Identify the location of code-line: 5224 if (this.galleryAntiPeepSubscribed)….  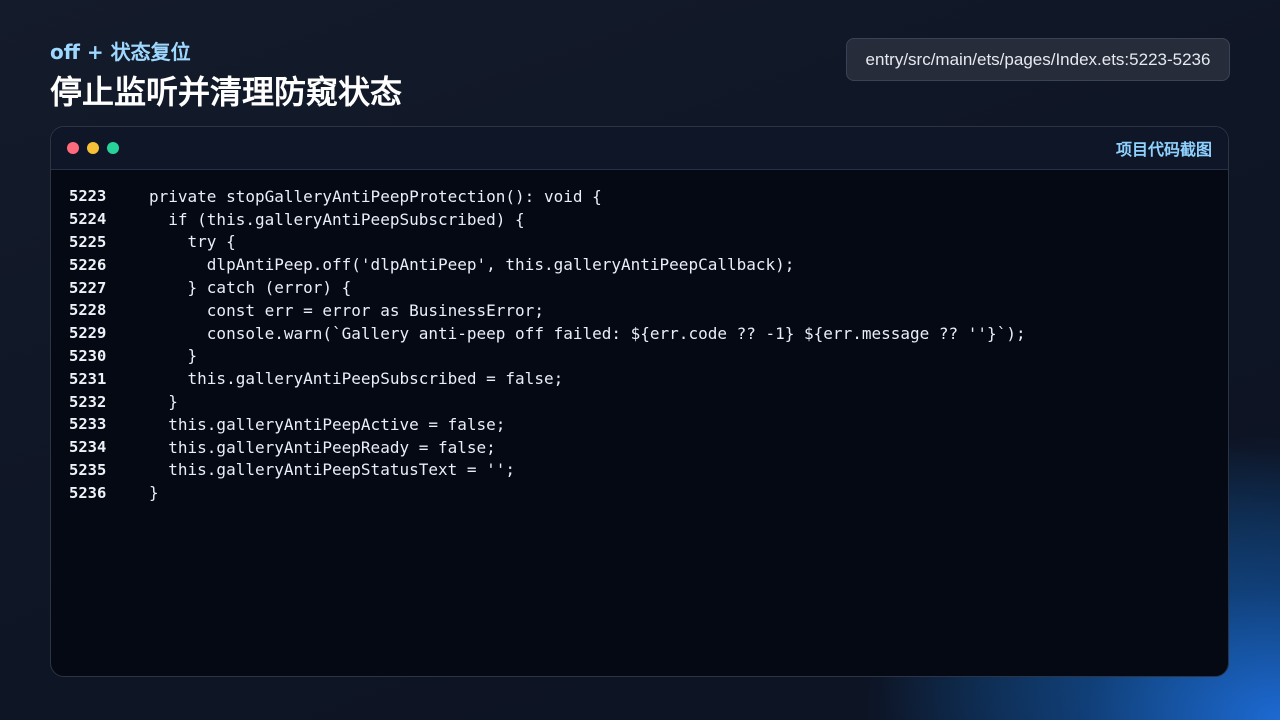
(648, 219).